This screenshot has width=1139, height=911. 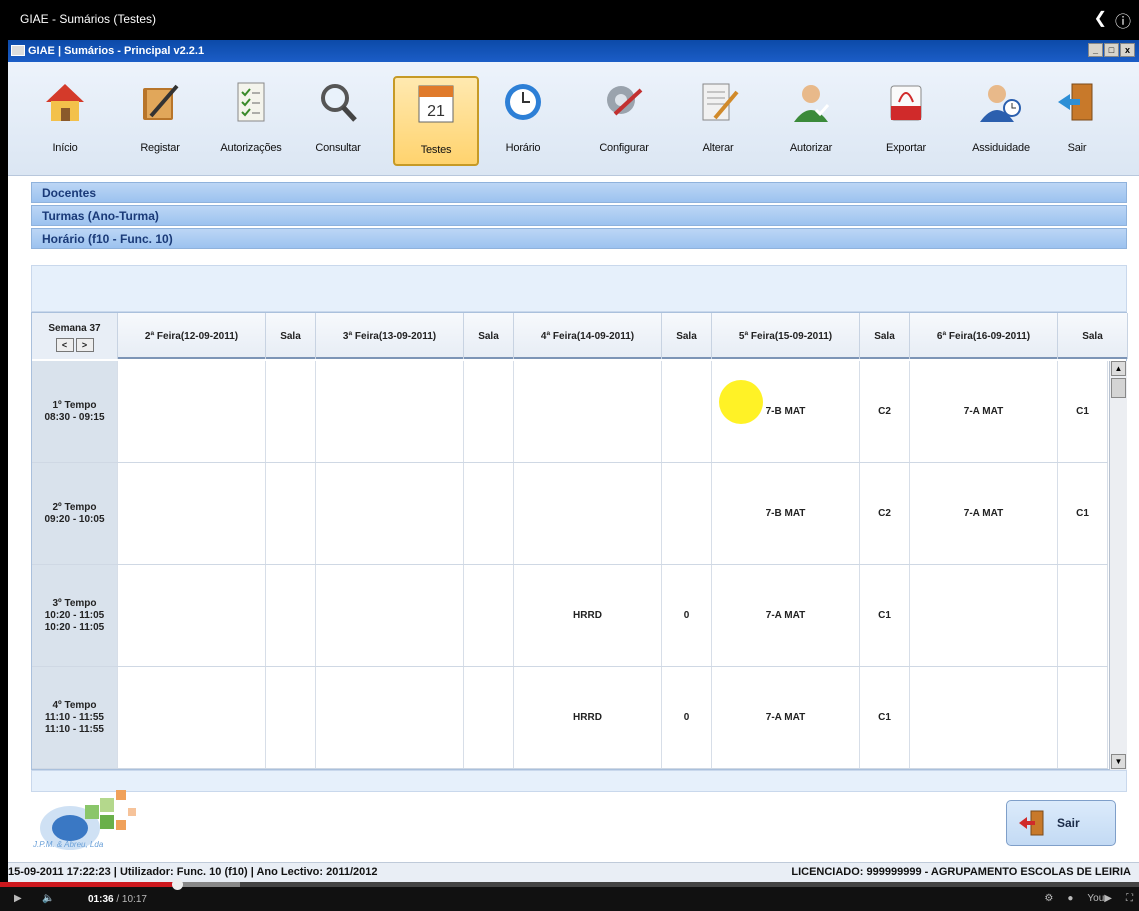 I want to click on info-icon: ⓘ, so click(x=1123, y=20).